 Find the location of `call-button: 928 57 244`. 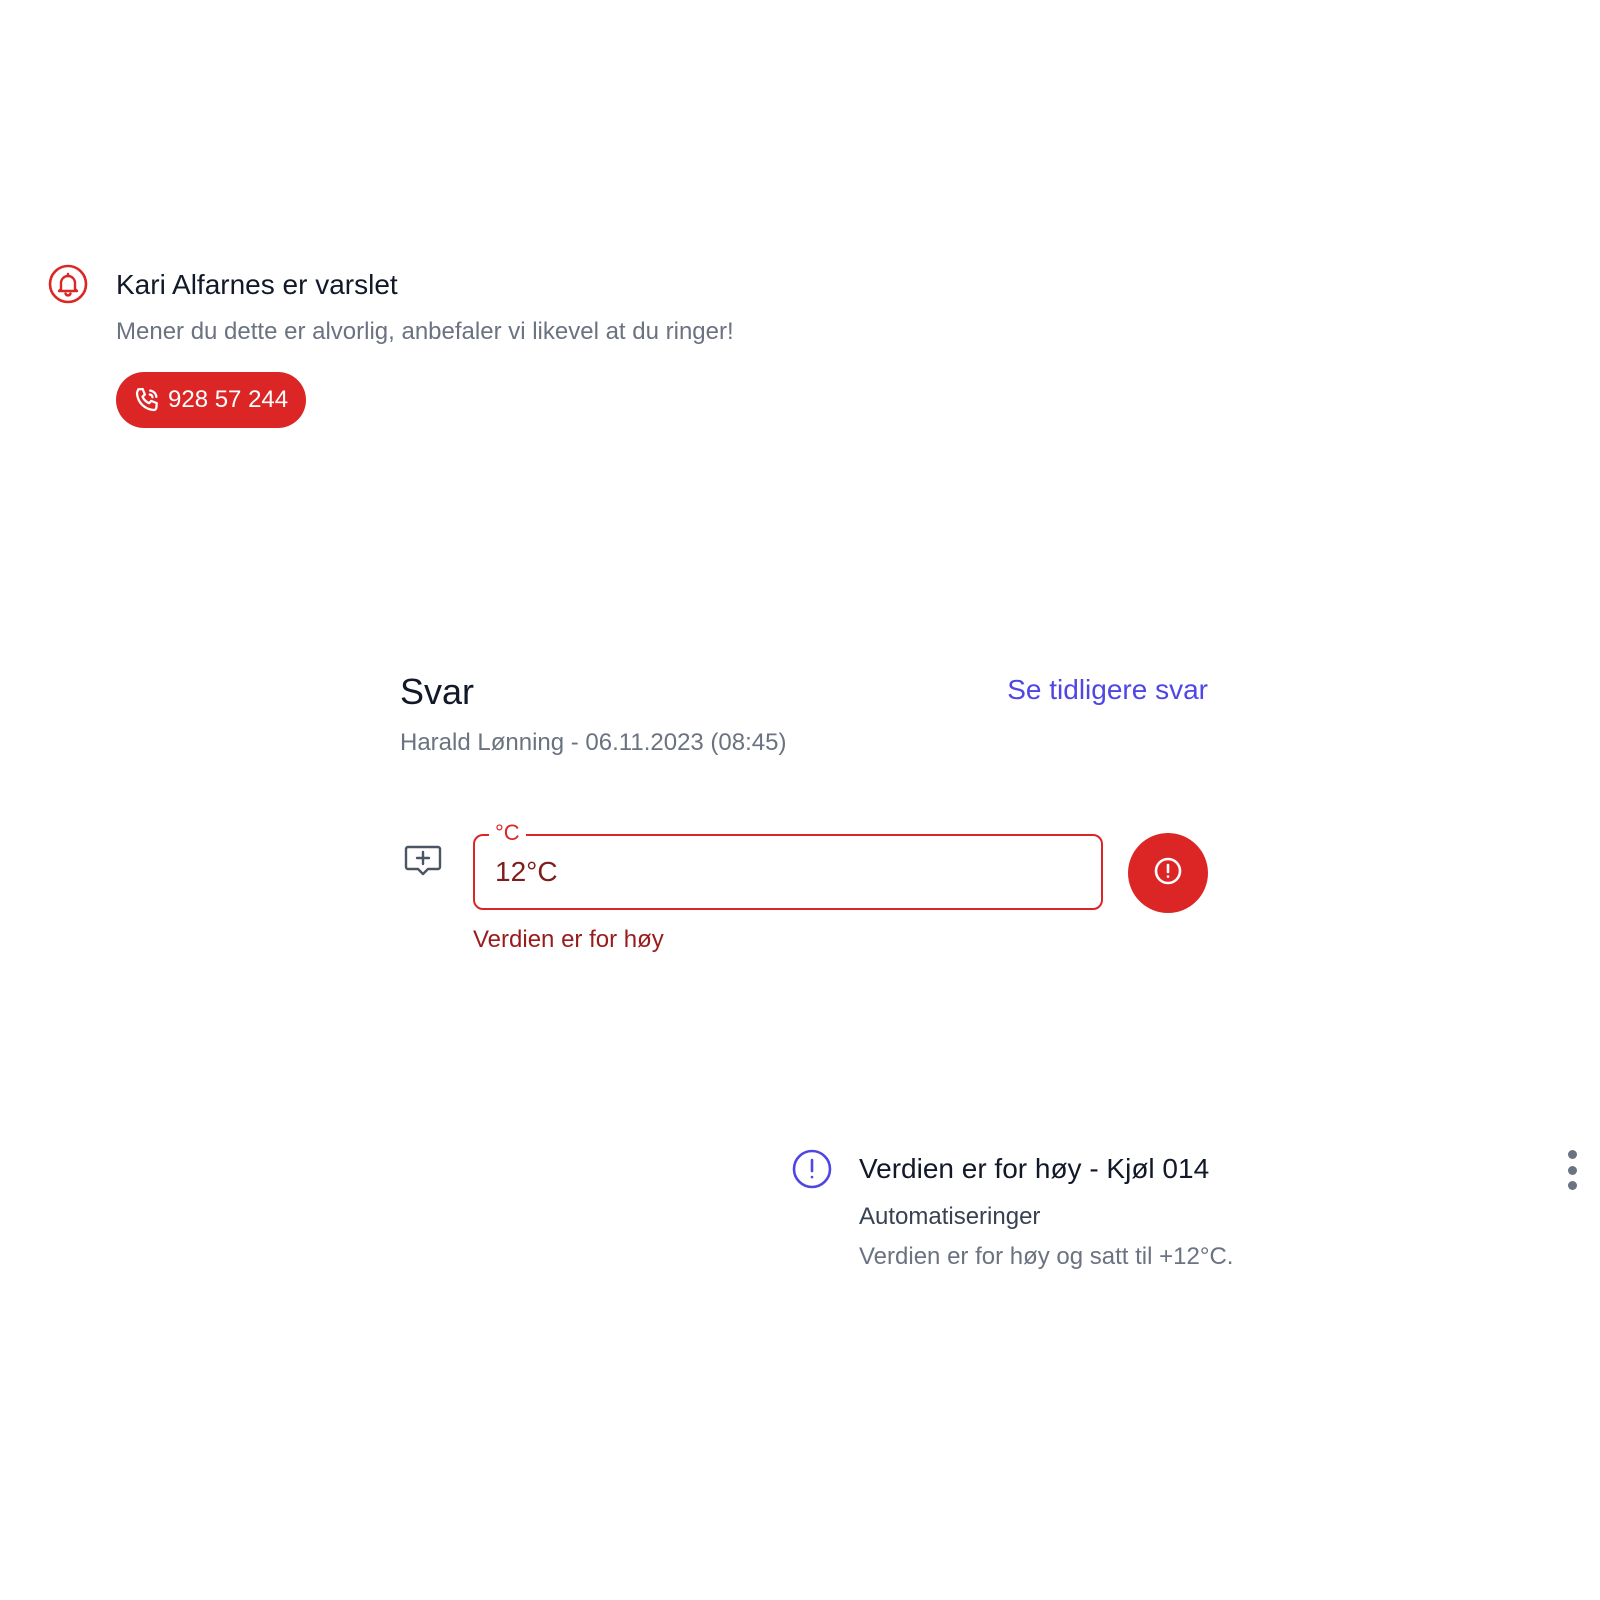

call-button: 928 57 244 is located at coordinates (211, 400).